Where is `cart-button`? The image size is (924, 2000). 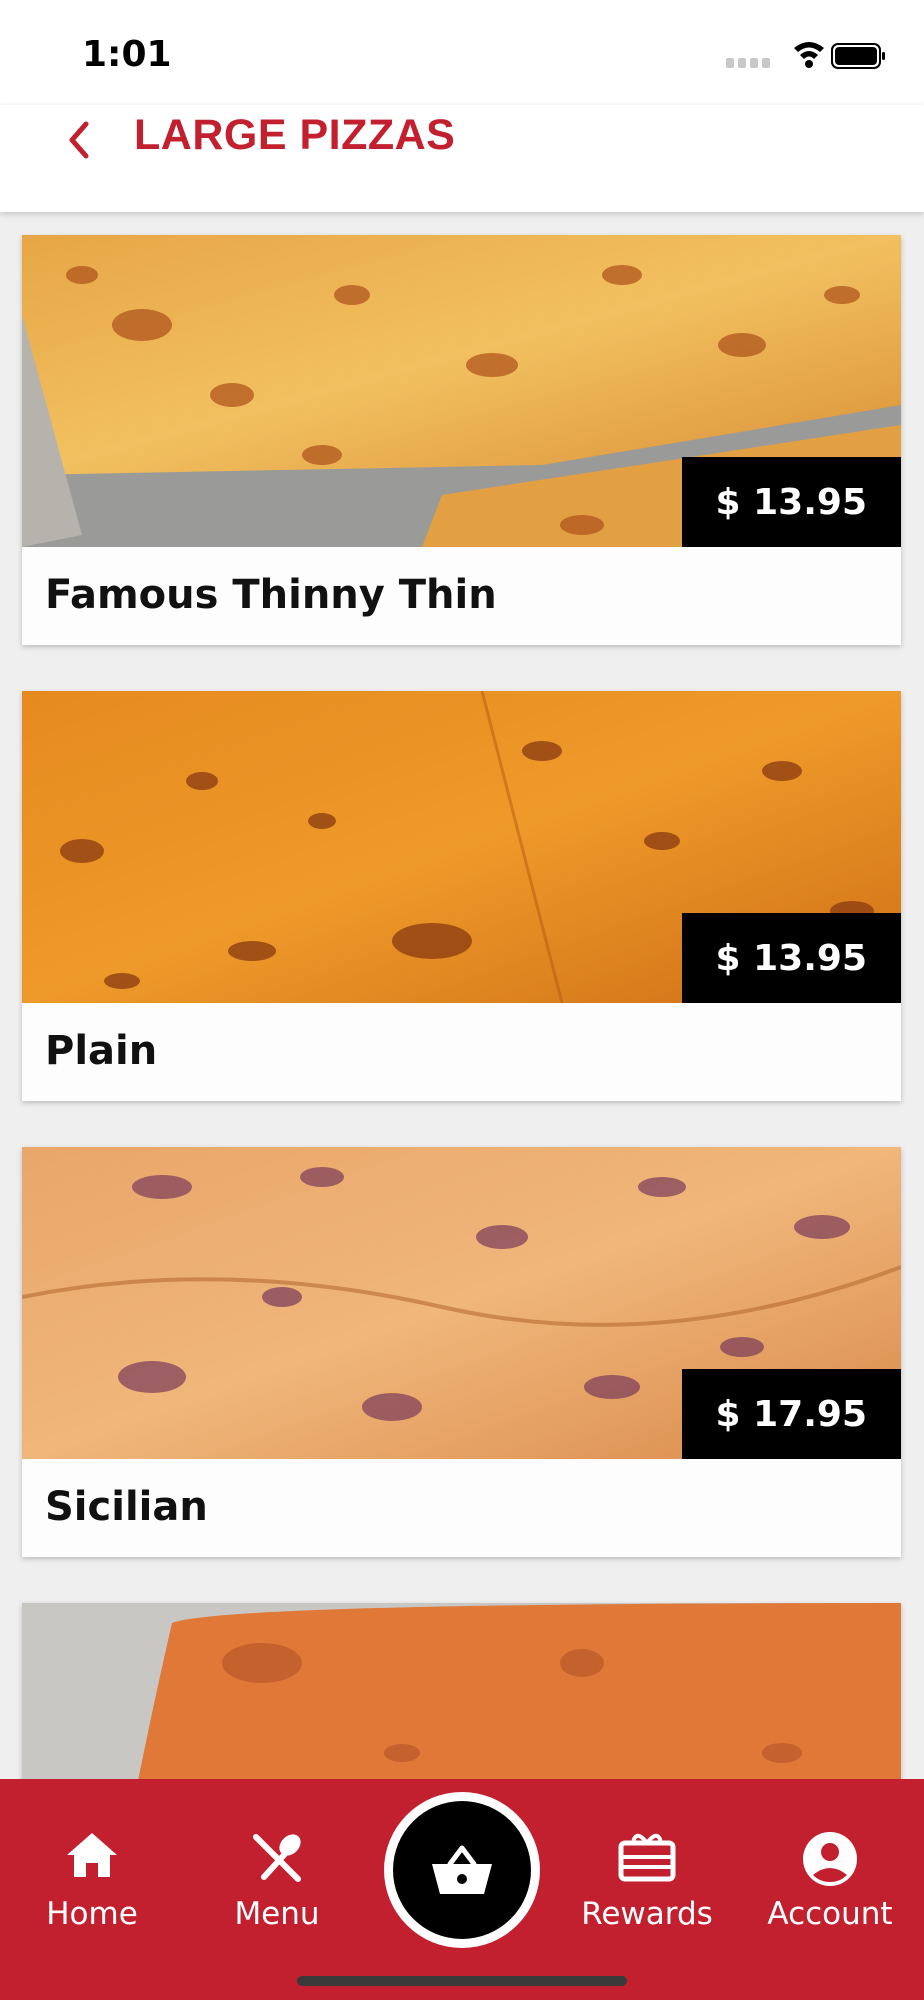 cart-button is located at coordinates (462, 1870).